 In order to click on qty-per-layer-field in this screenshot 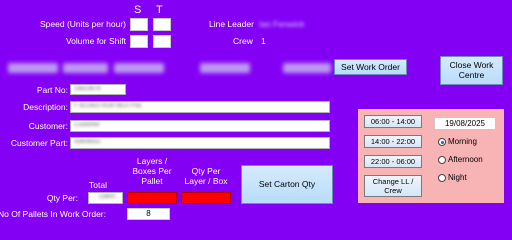, I will do `click(206, 198)`.